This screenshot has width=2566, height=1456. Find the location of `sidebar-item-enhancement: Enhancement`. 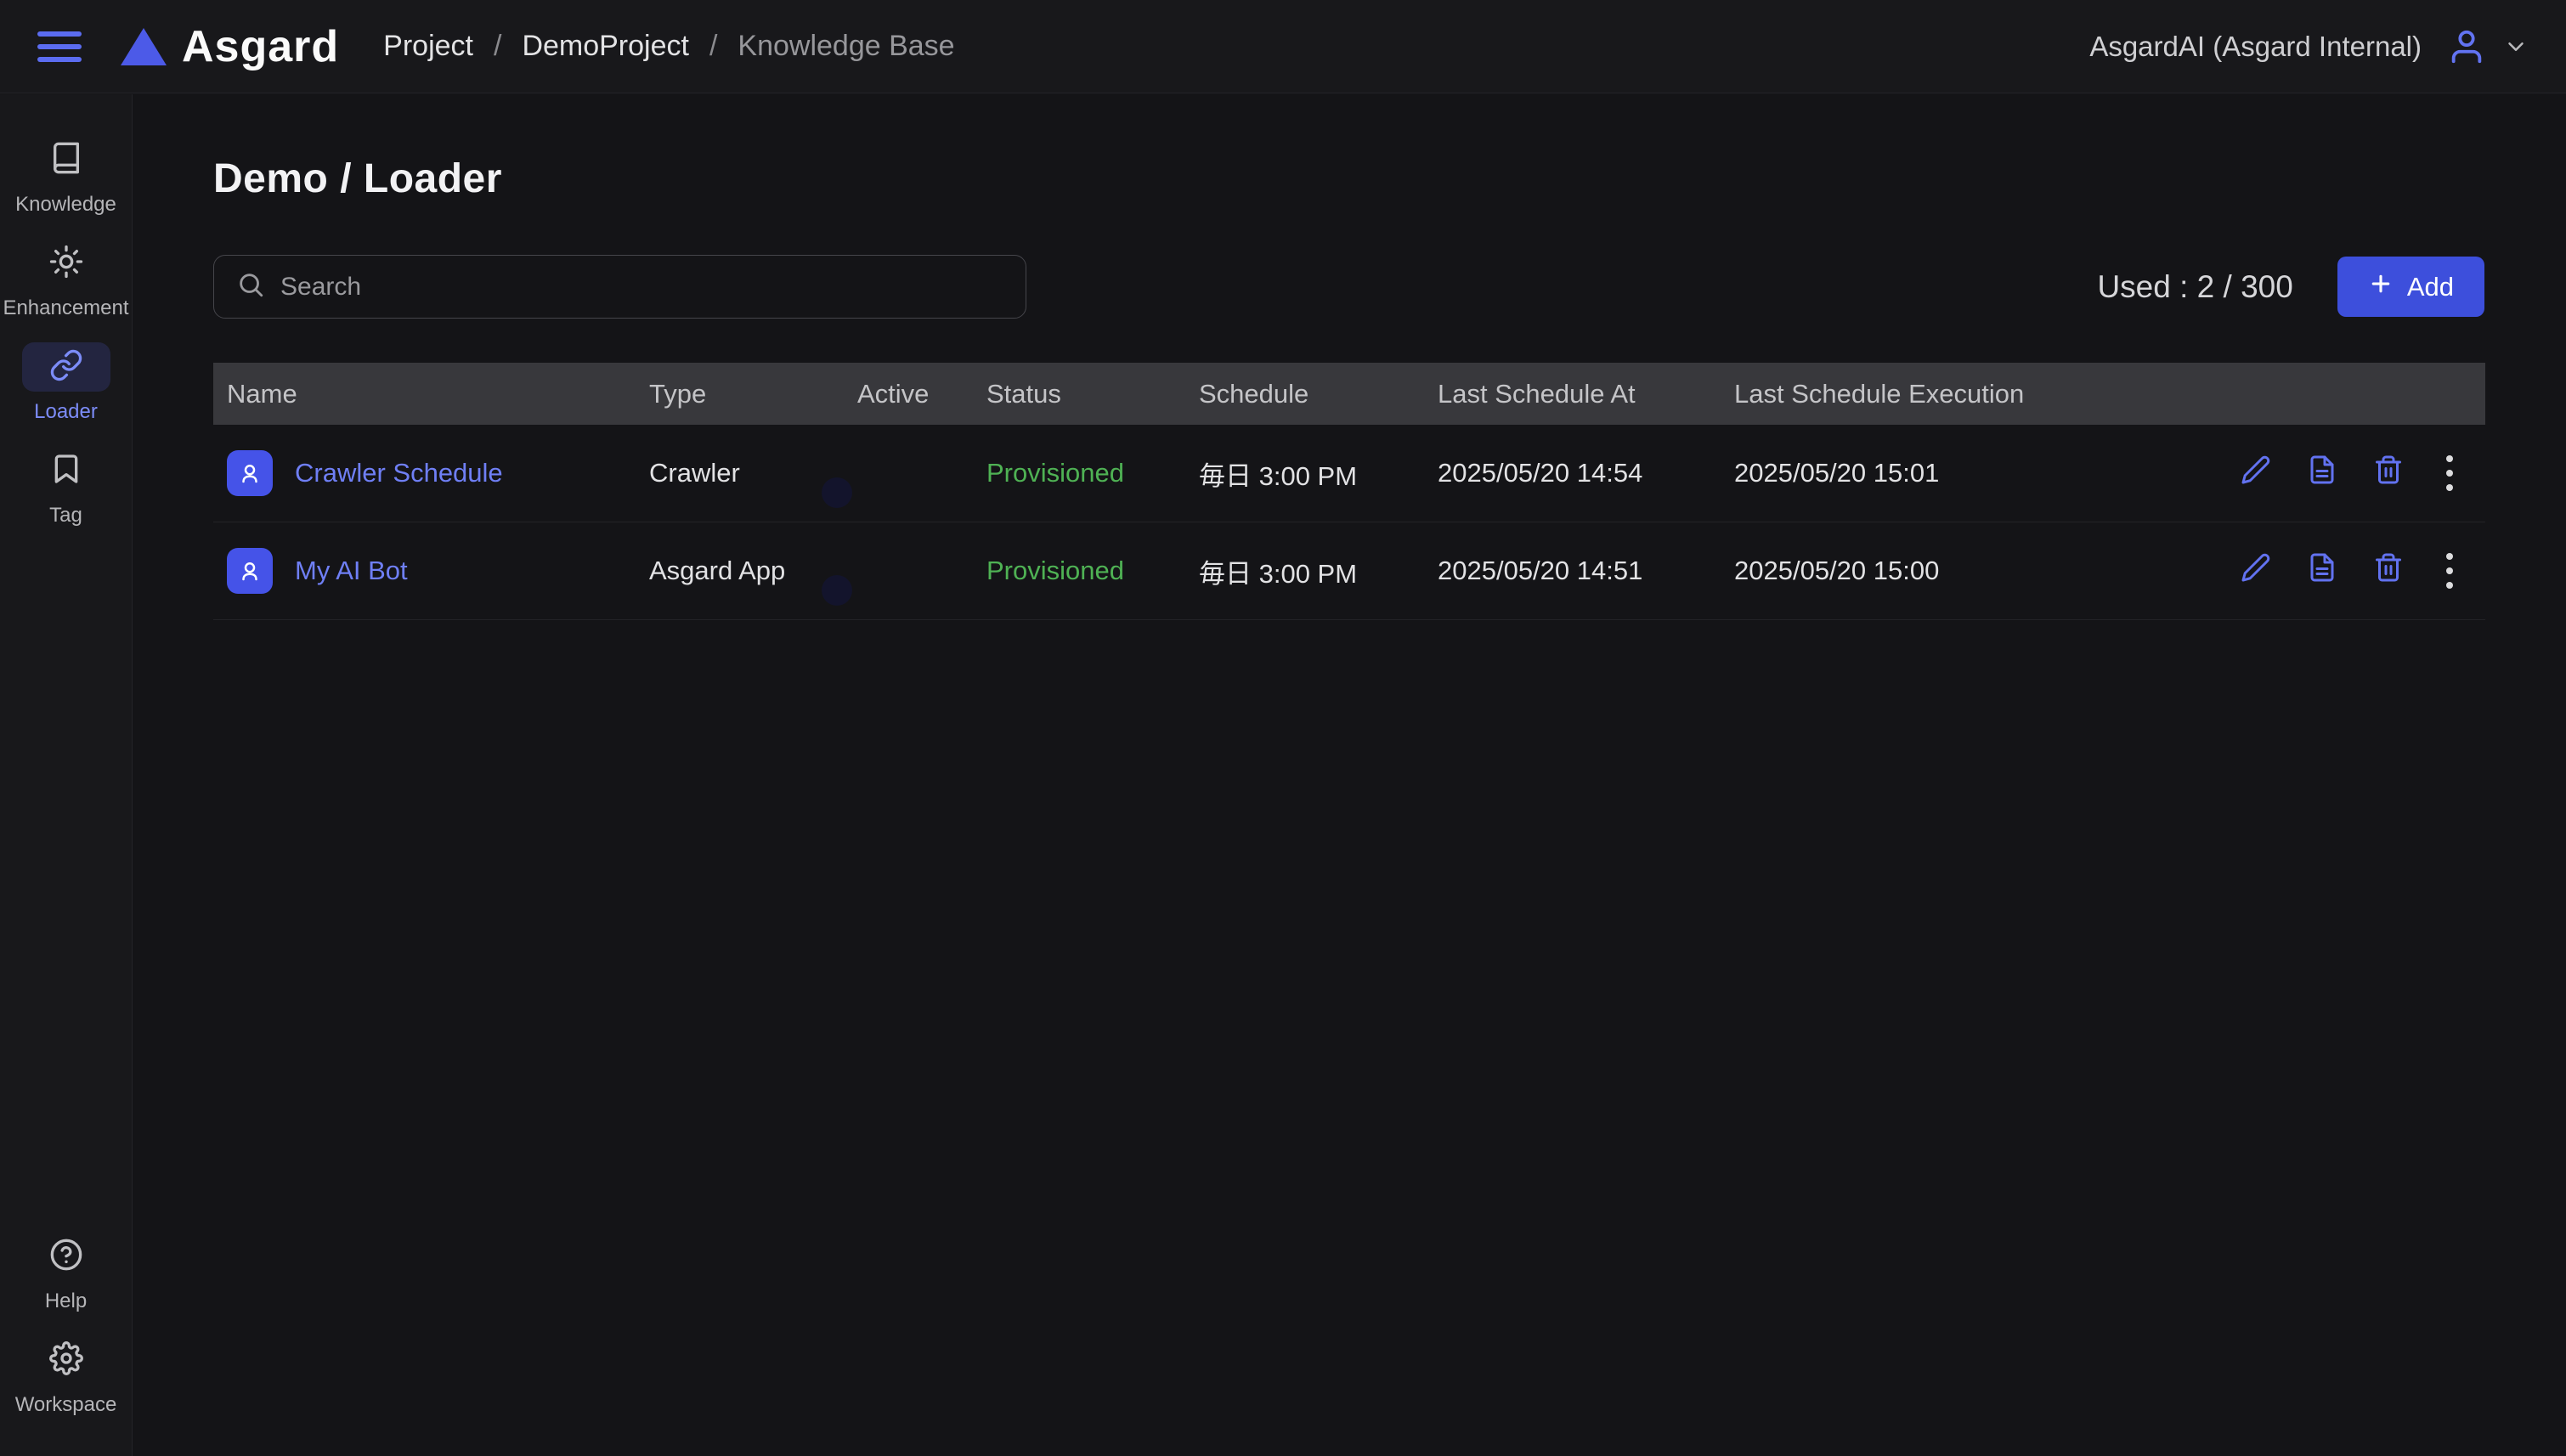

sidebar-item-enhancement: Enhancement is located at coordinates (66, 279).